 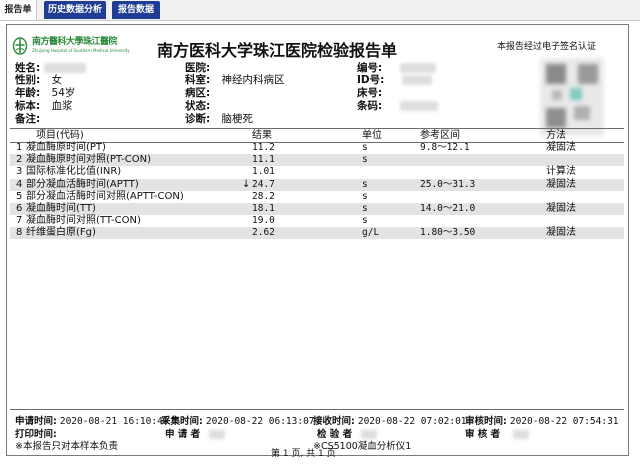 What do you see at coordinates (66, 147) in the screenshot?
I see `cell-name: 凝血酶原时间(PT)` at bounding box center [66, 147].